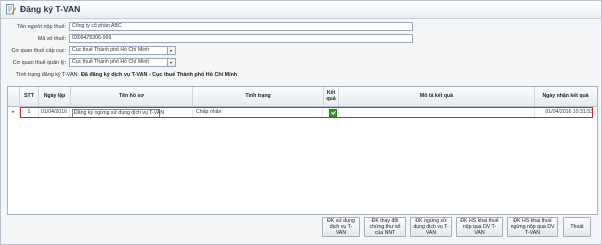 This screenshot has height=245, width=602. Describe the element at coordinates (385, 227) in the screenshot. I see `change-certificate-button: ĐK thay đổi chứng thư số của NNT` at that location.